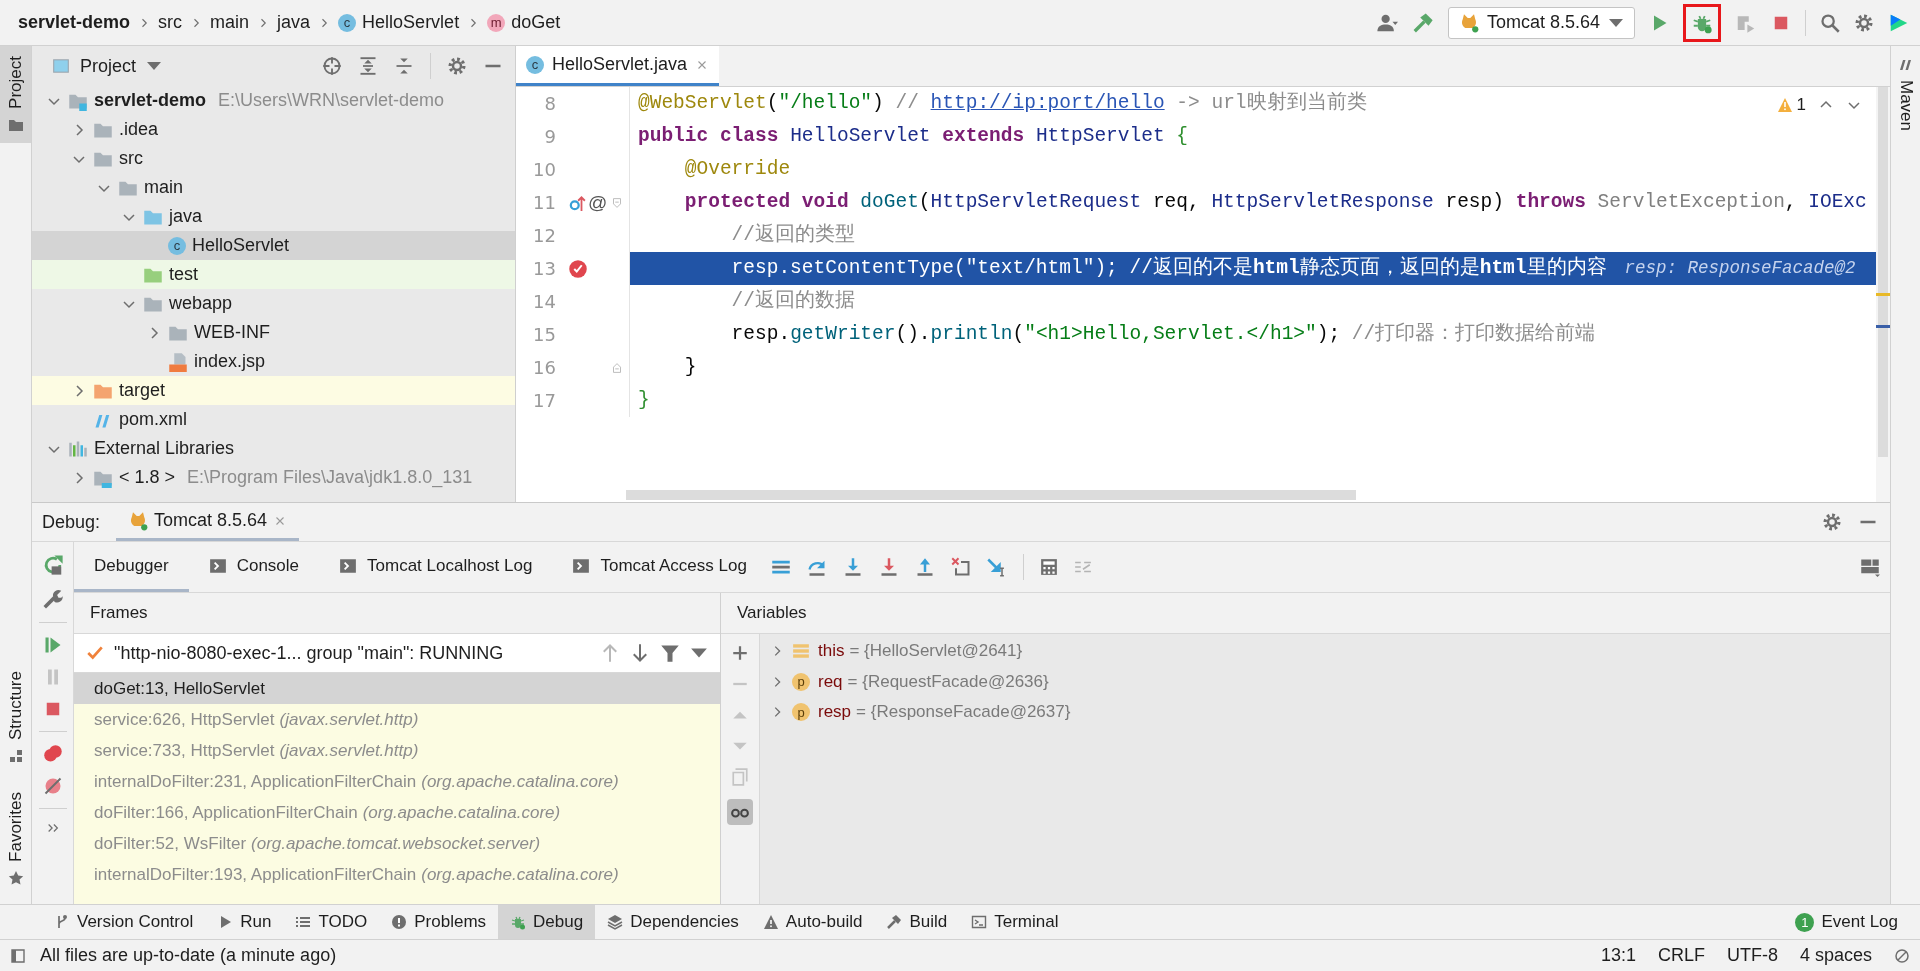  I want to click on line-number: 14, so click(544, 301).